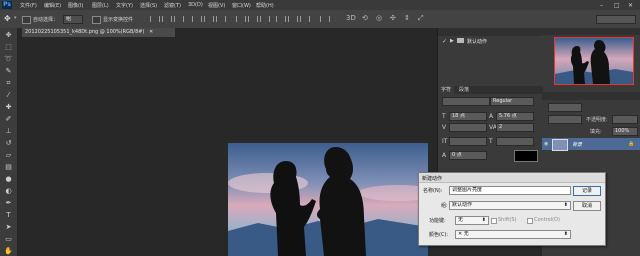  What do you see at coordinates (452, 41) in the screenshot?
I see `expand-triangle-icon: ▶` at bounding box center [452, 41].